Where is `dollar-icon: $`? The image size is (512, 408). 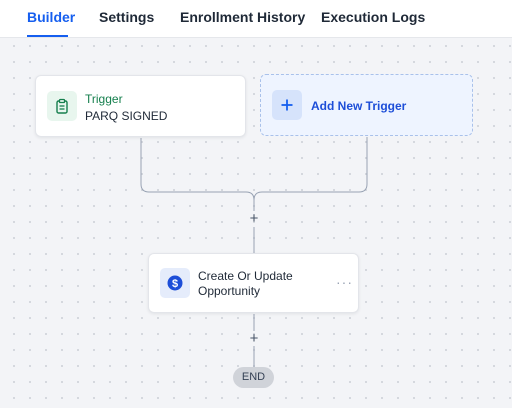
dollar-icon: $ is located at coordinates (175, 283).